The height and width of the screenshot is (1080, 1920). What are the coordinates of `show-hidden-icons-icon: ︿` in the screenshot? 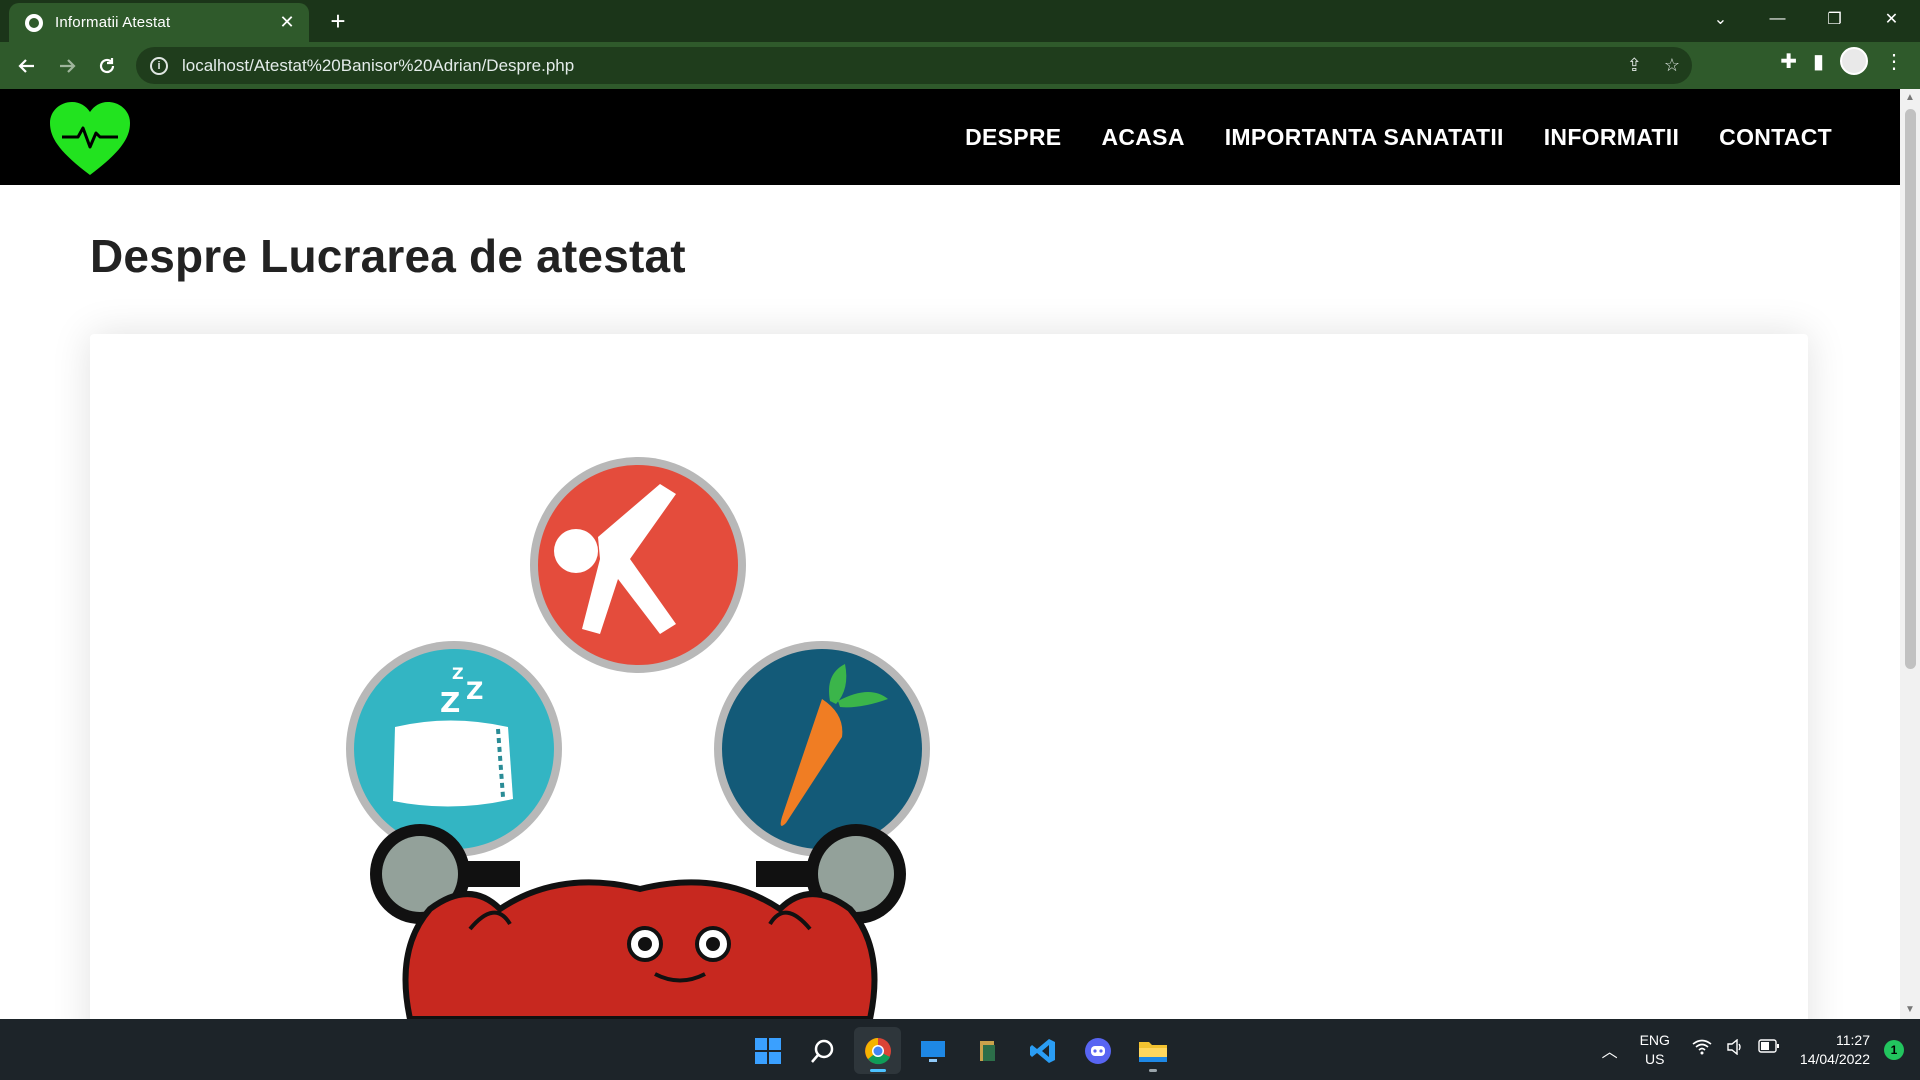 It's located at (1610, 1050).